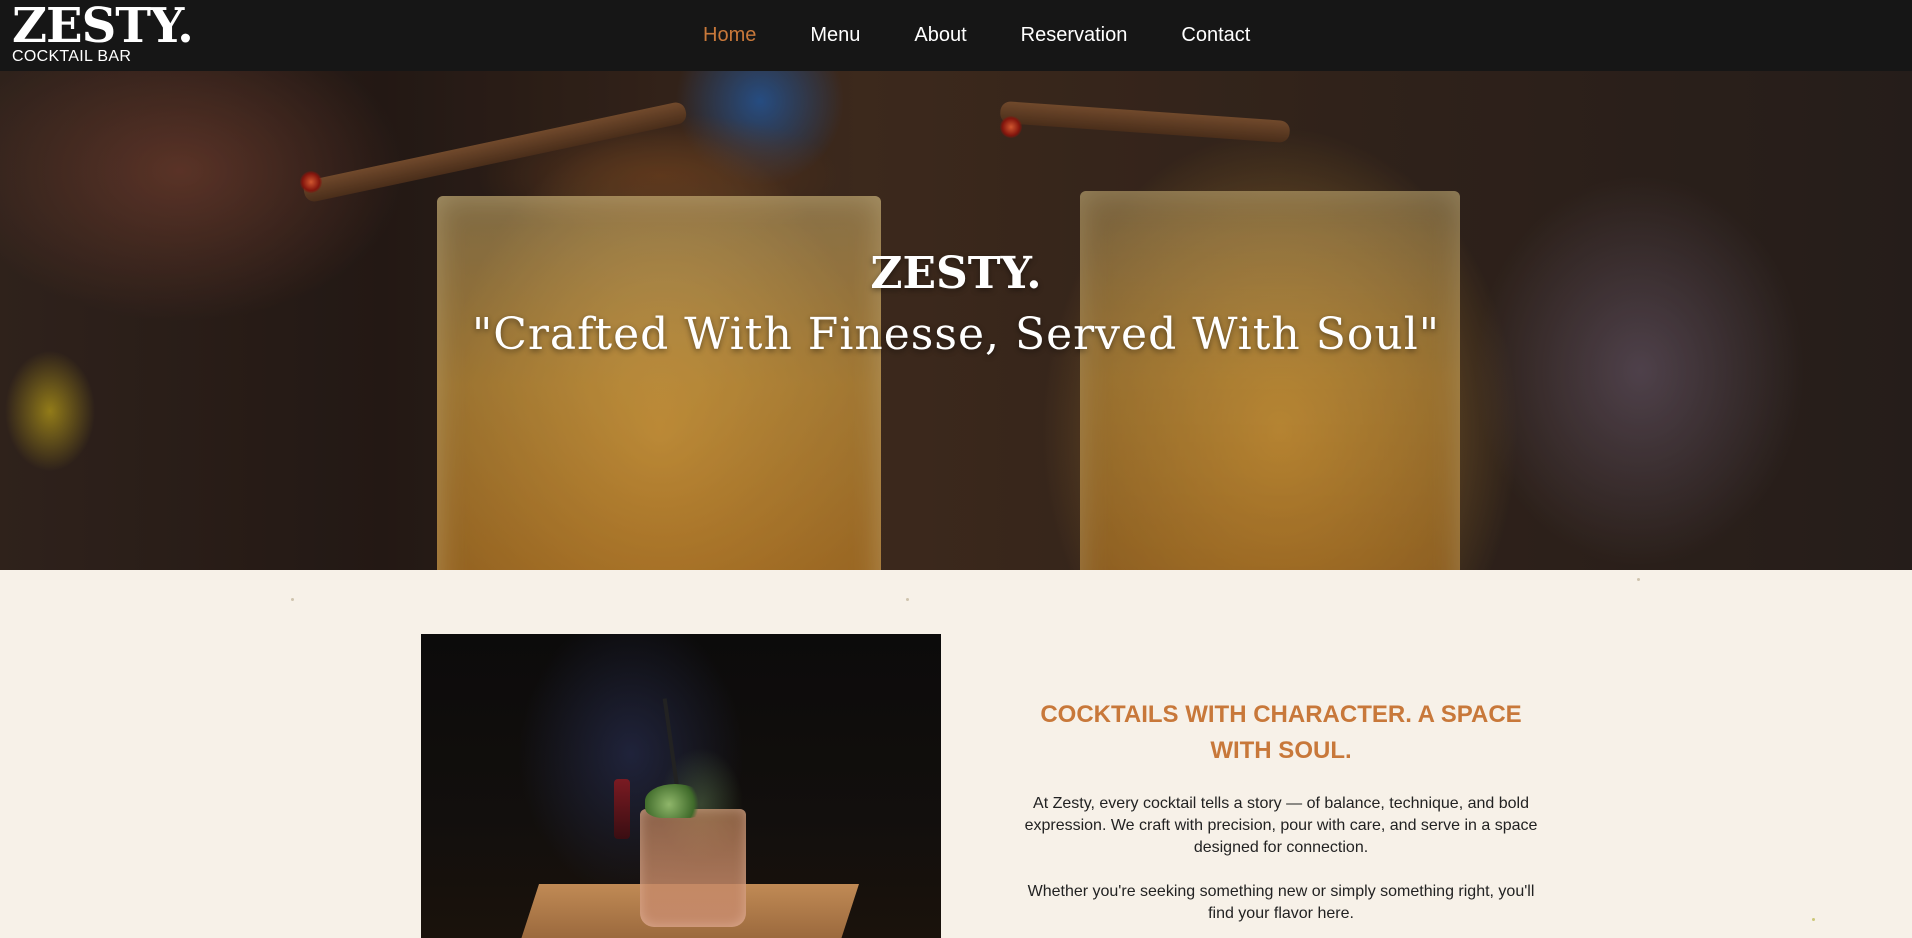 Image resolution: width=1912 pixels, height=938 pixels. I want to click on nav-item-home: Home, so click(729, 35).